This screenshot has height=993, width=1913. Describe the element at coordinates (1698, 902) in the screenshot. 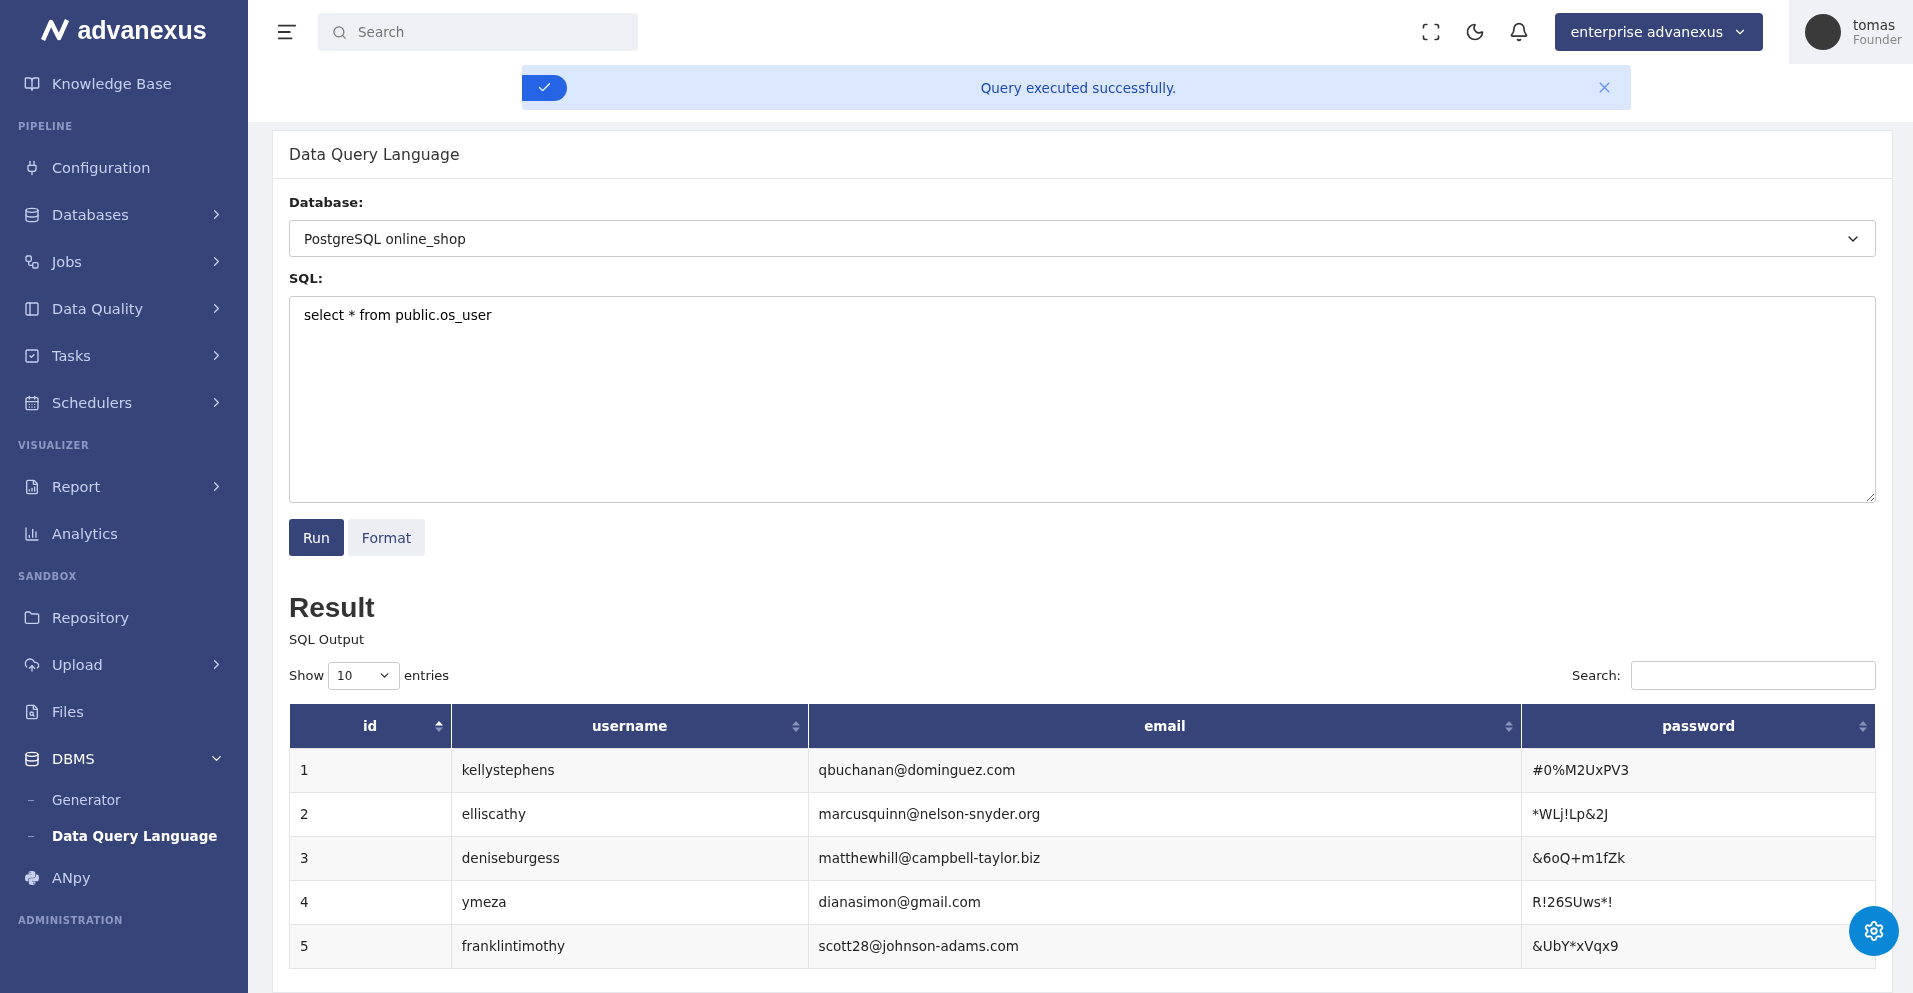

I see `table-cell: R!26SUws*!` at that location.